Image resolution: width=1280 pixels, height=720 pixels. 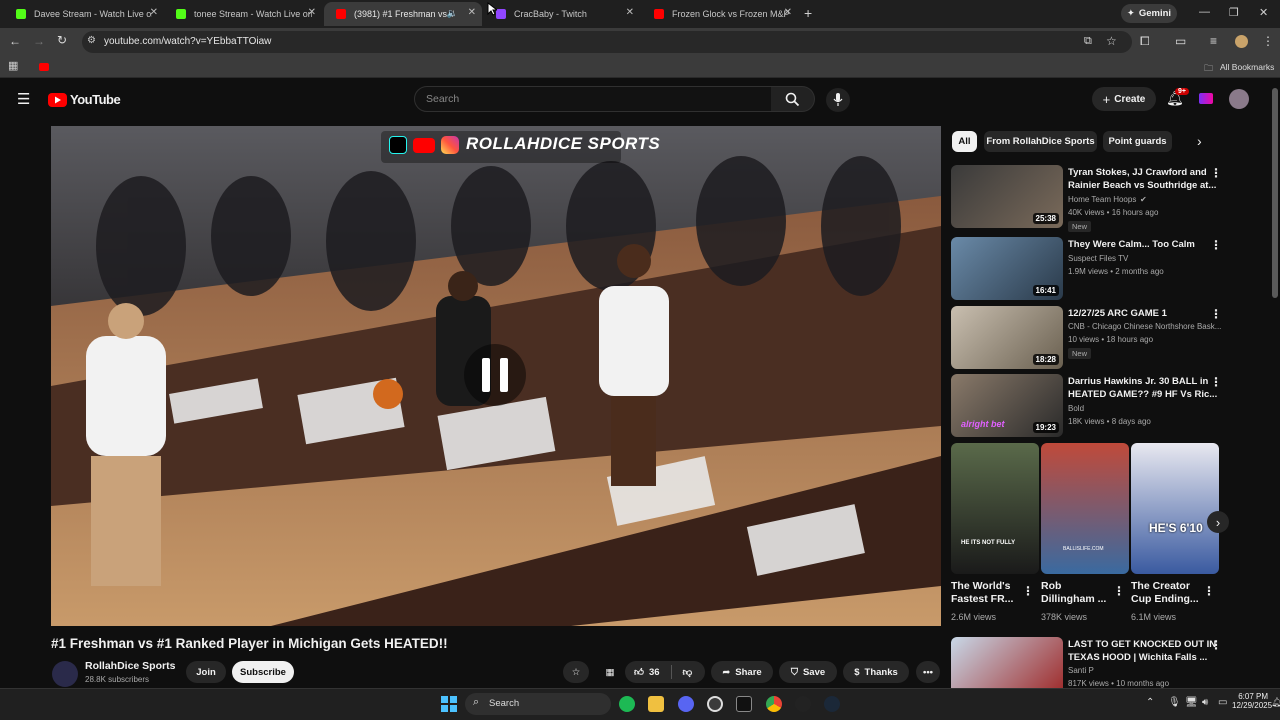 What do you see at coordinates (1117, 313) in the screenshot?
I see `recommendation-title: 12/27/25 ARC GAME 1` at bounding box center [1117, 313].